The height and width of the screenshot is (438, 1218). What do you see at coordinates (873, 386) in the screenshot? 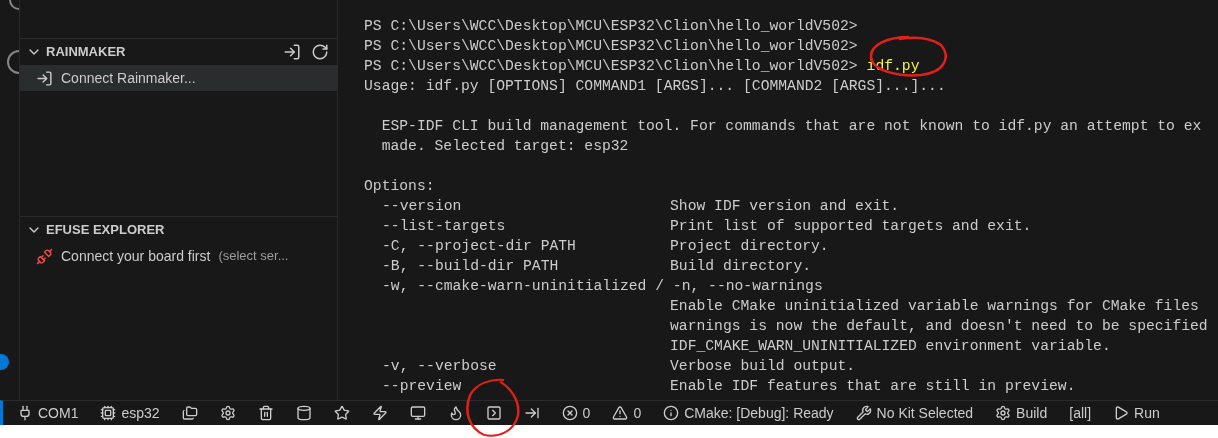
I see `option-description: Enable IDF features that are still in preview.` at bounding box center [873, 386].